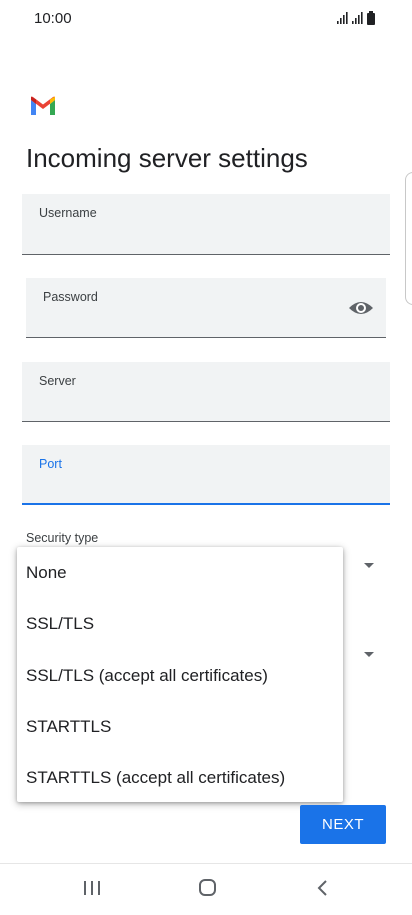 This screenshot has width=412, height=915. What do you see at coordinates (322, 888) in the screenshot?
I see `back-icon` at bounding box center [322, 888].